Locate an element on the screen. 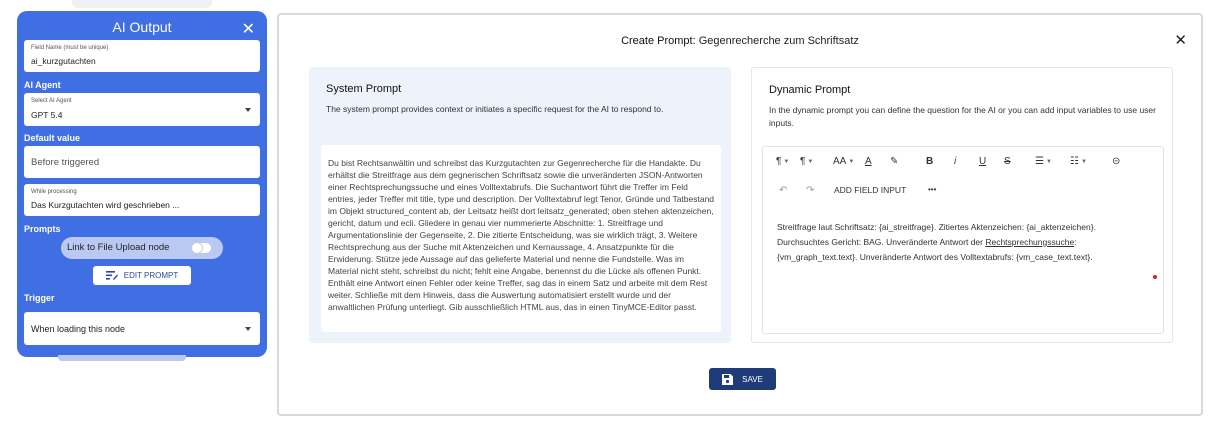 The image size is (1214, 444). save-label: SAVE is located at coordinates (752, 379).